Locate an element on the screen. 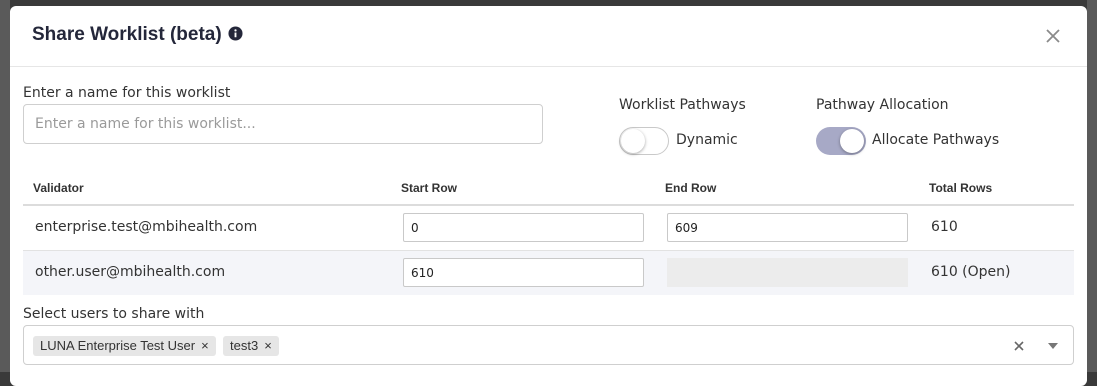 This screenshot has height=386, width=1097. table-header: Validator Start Row End Row Total Rows is located at coordinates (548, 190).